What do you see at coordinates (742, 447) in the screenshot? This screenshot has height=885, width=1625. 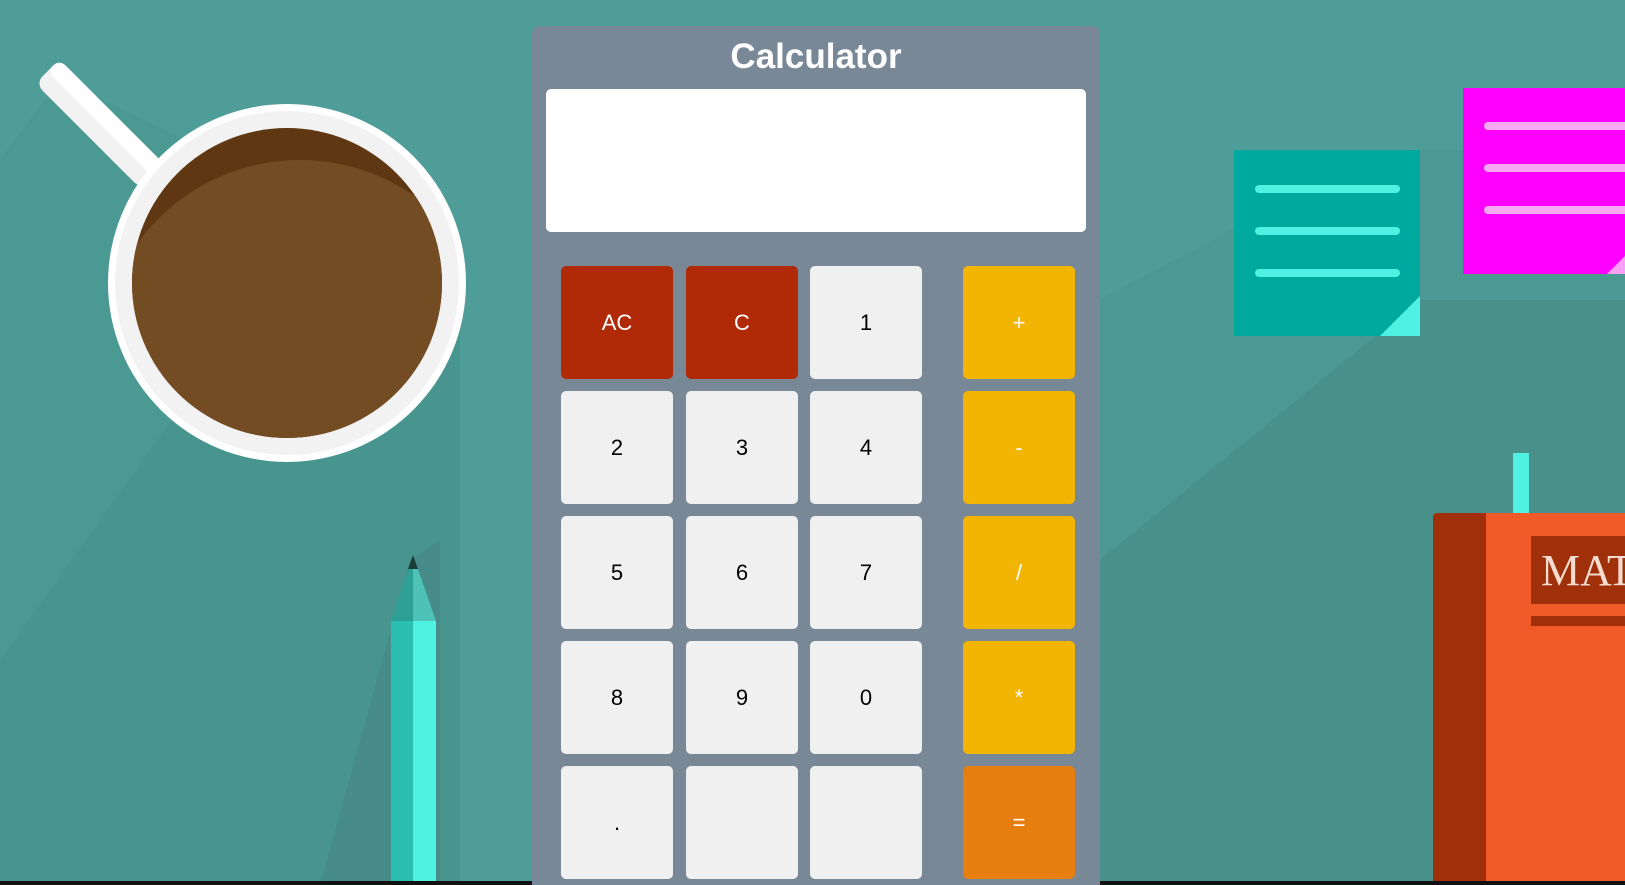 I see `digit-3-button: 3` at bounding box center [742, 447].